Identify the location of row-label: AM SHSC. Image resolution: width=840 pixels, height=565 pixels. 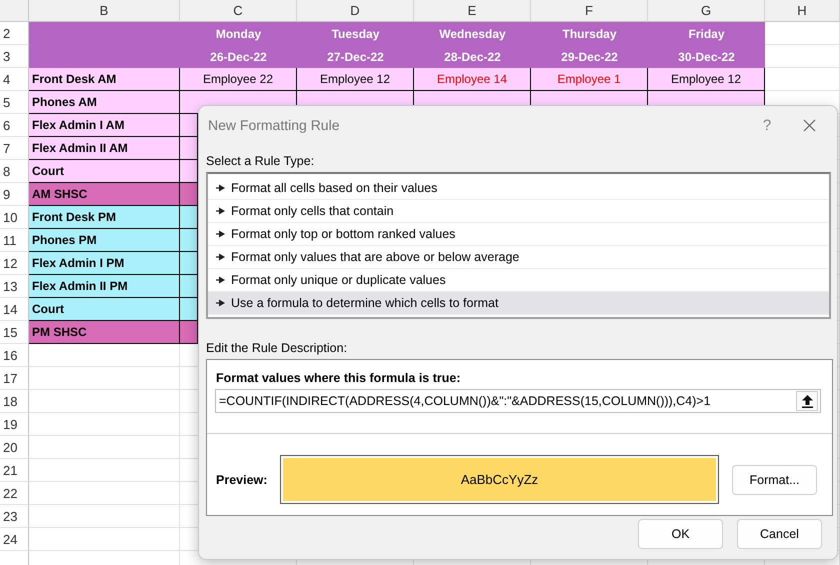
(104, 194).